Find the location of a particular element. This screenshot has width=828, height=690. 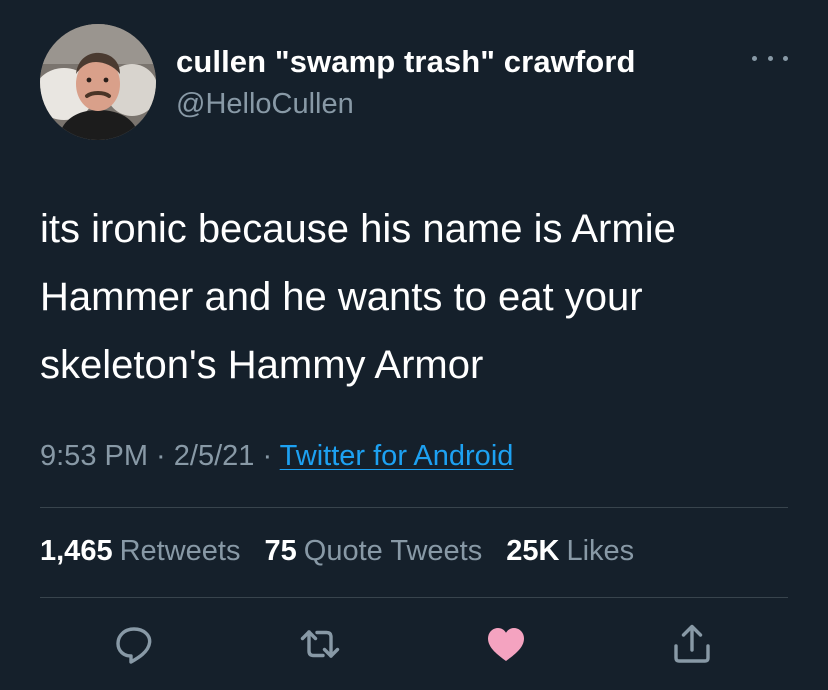

reply-button is located at coordinates (134, 644).